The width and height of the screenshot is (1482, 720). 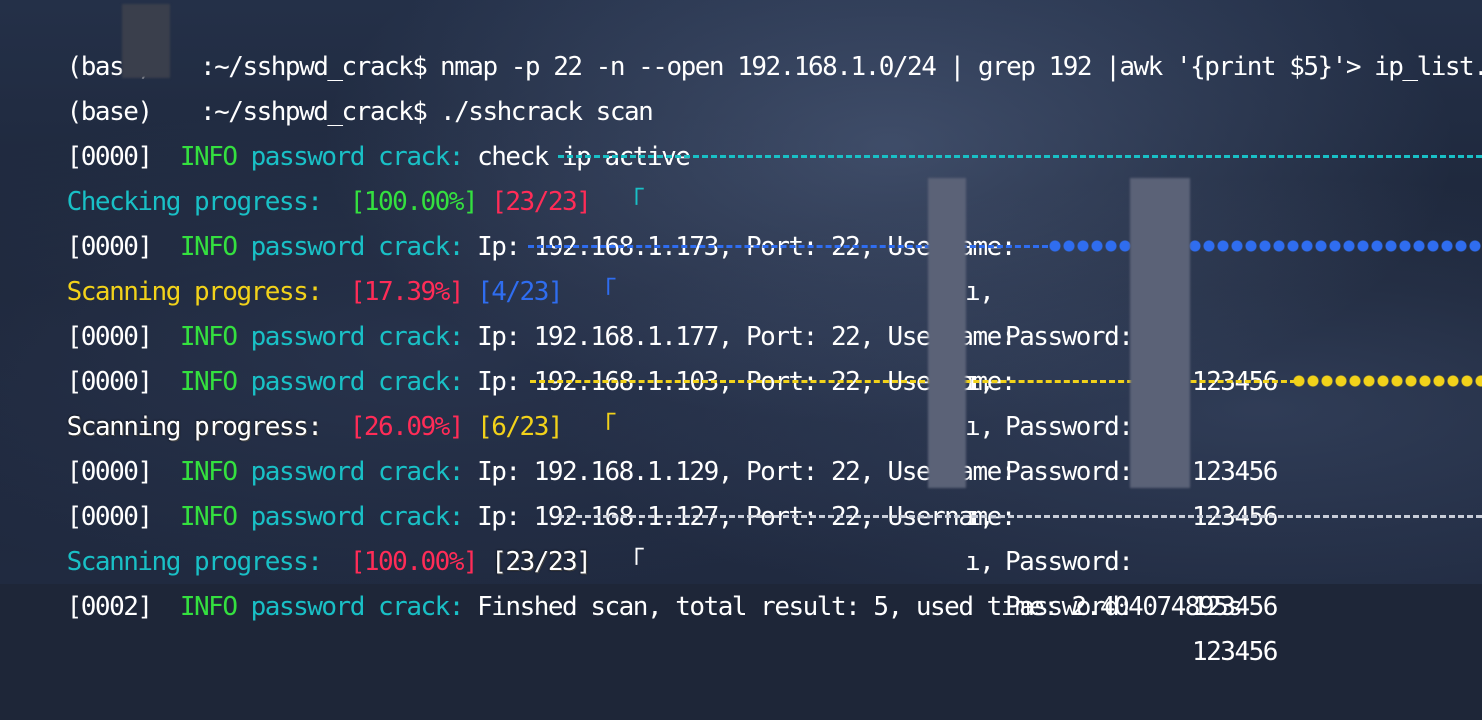 What do you see at coordinates (357, 607) in the screenshot?
I see `log-source: password crack:` at bounding box center [357, 607].